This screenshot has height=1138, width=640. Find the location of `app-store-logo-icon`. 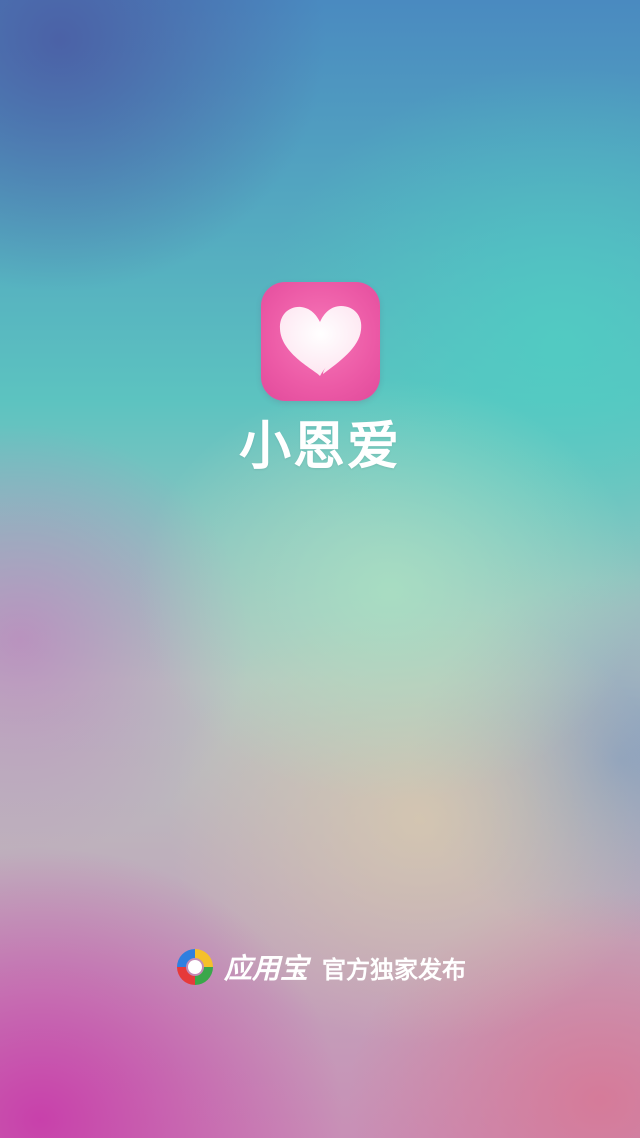

app-store-logo-icon is located at coordinates (195, 967).